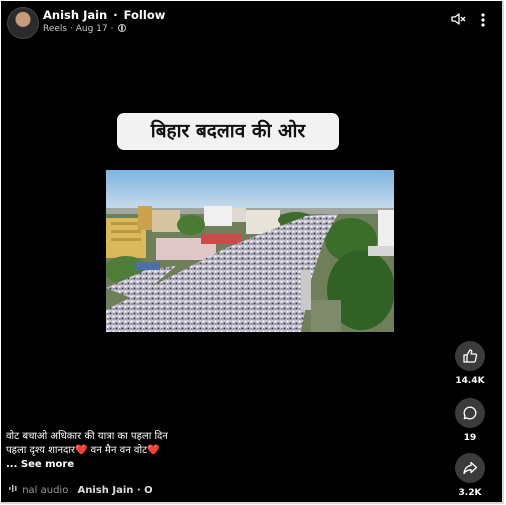  I want to click on globe-icon, so click(122, 28).